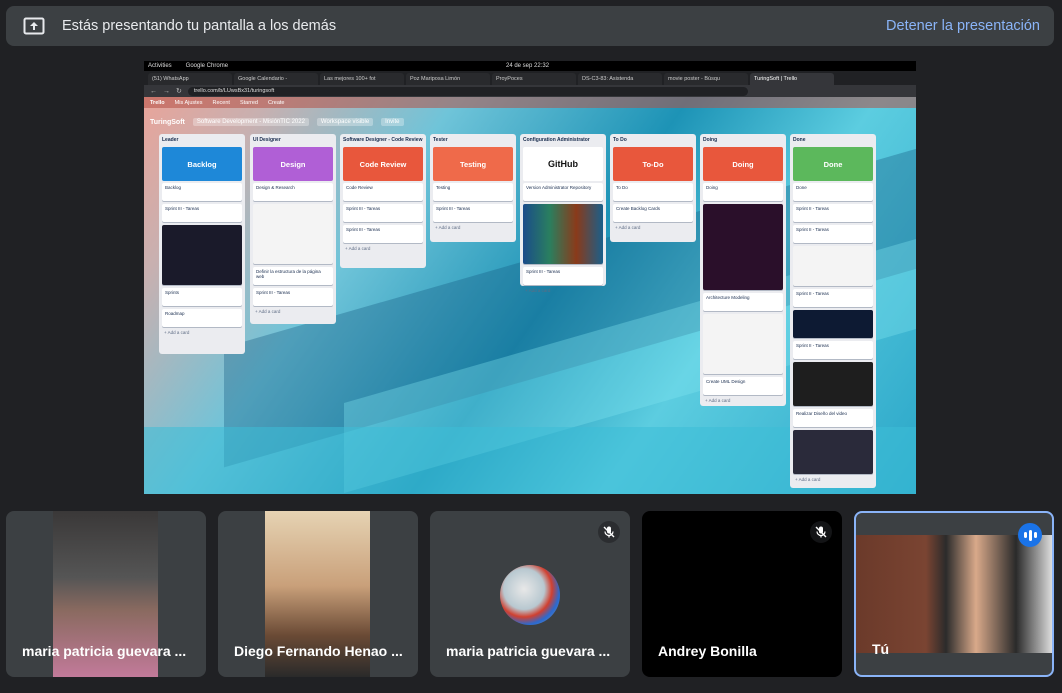 Image resolution: width=1062 pixels, height=693 pixels. I want to click on speaking-indicator-icon, so click(1030, 535).